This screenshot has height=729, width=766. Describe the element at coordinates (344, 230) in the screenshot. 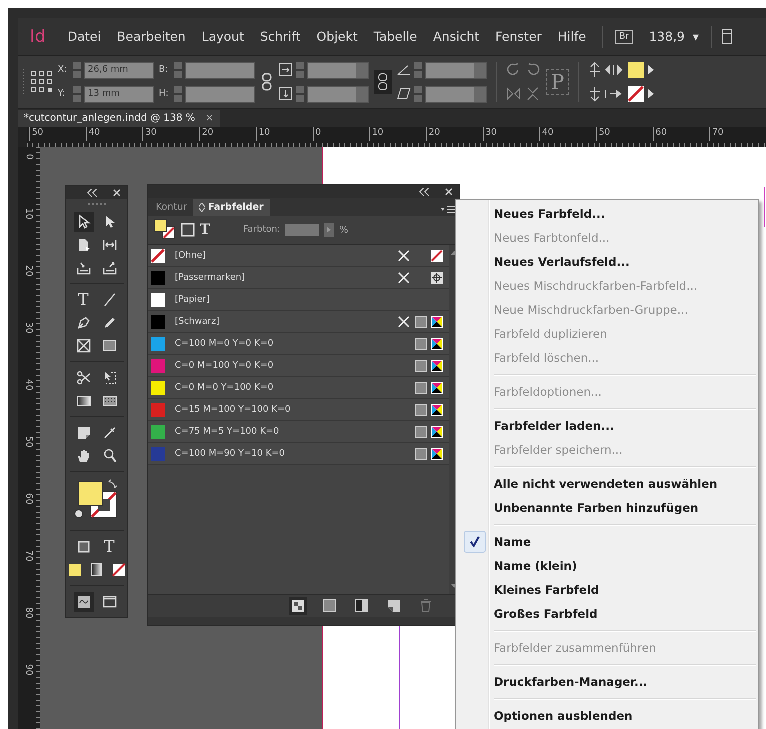

I see `percent-sign: %` at that location.